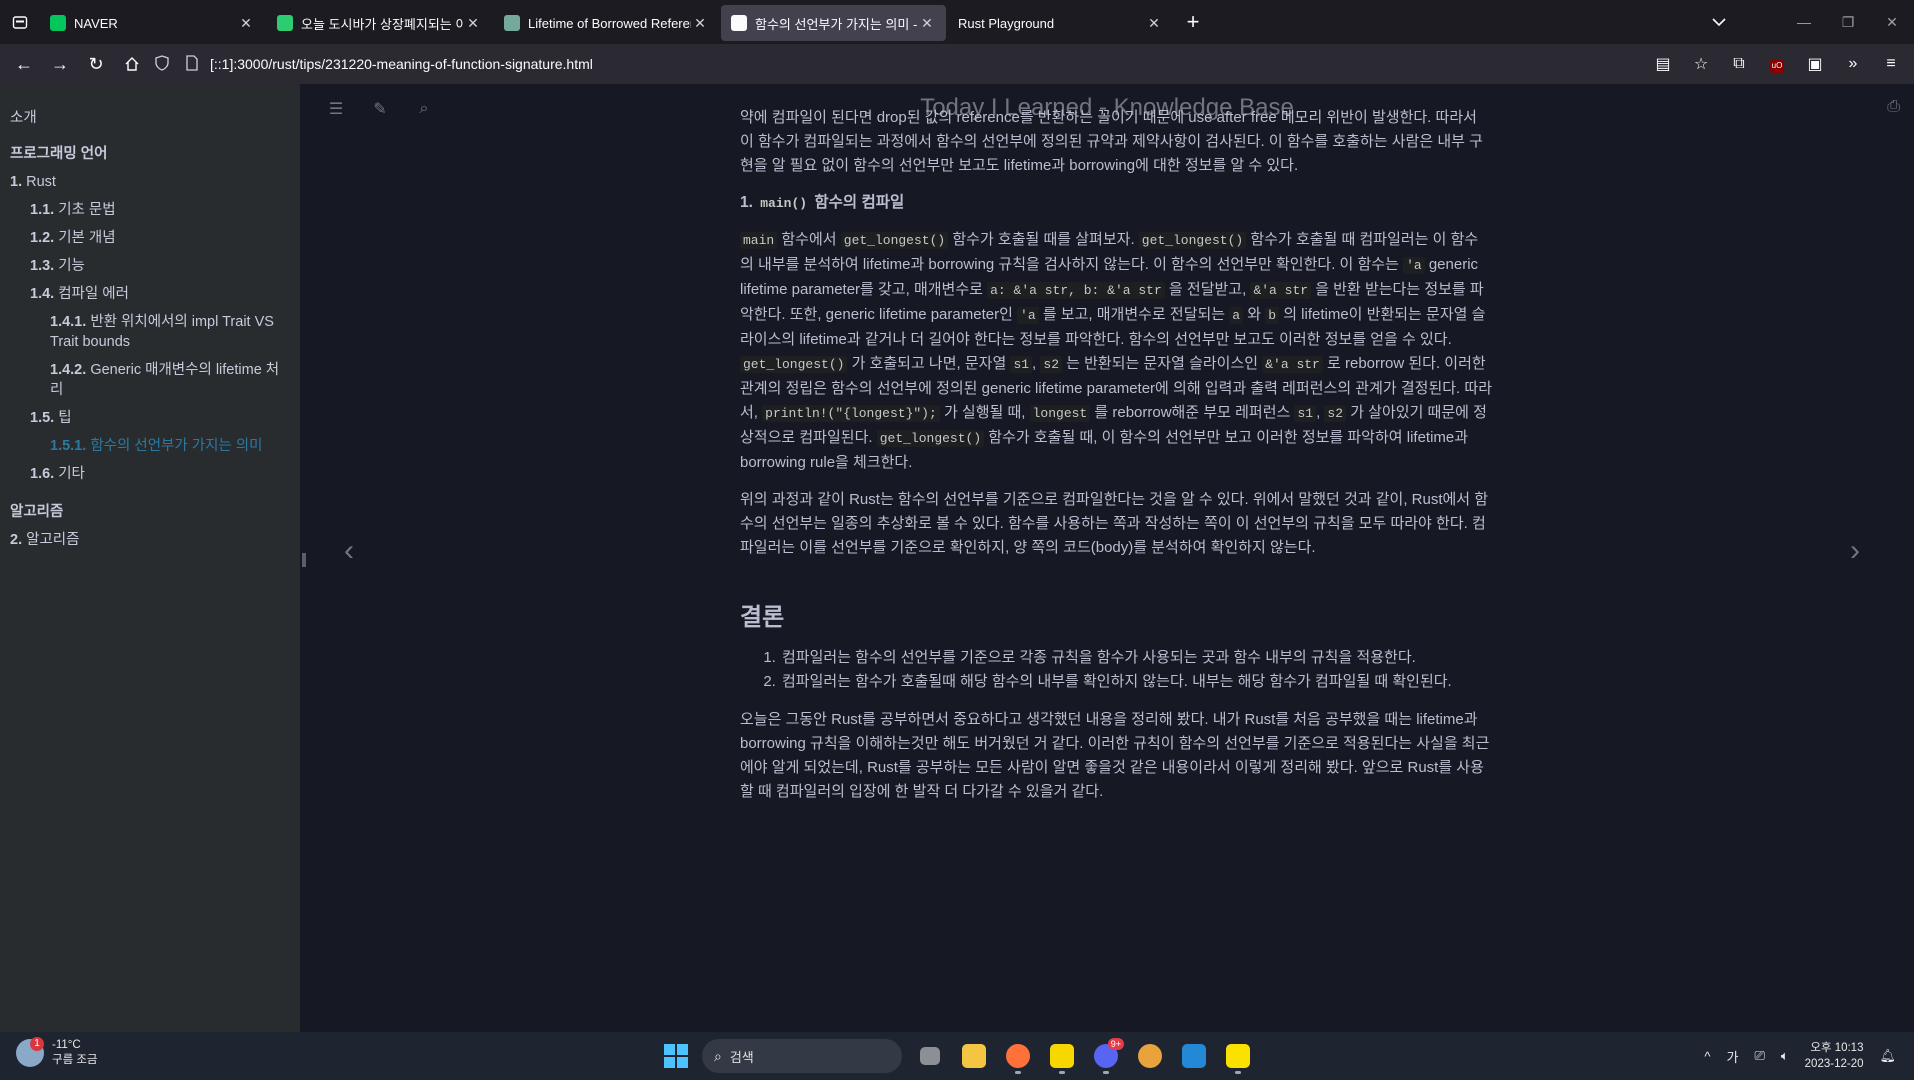  What do you see at coordinates (1194, 1056) in the screenshot?
I see `vscode-icon` at bounding box center [1194, 1056].